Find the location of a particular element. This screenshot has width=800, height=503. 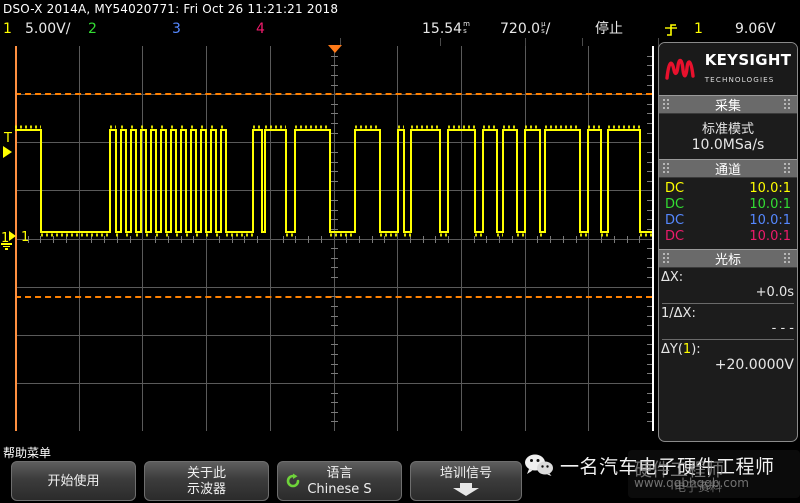

acquire-sample-rate: 10.0MSa/s is located at coordinates (728, 145).